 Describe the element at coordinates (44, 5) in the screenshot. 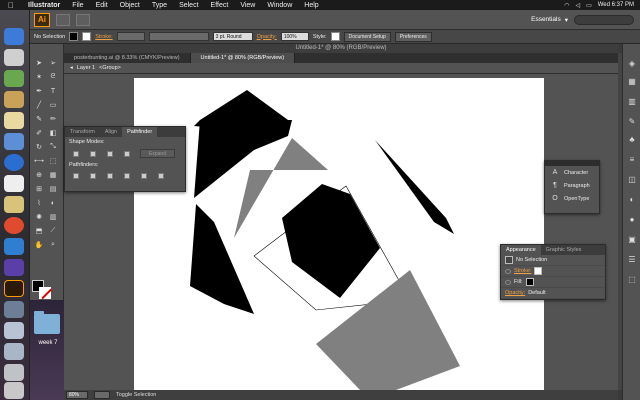

I see `menu-illustrator: Illustrator` at that location.